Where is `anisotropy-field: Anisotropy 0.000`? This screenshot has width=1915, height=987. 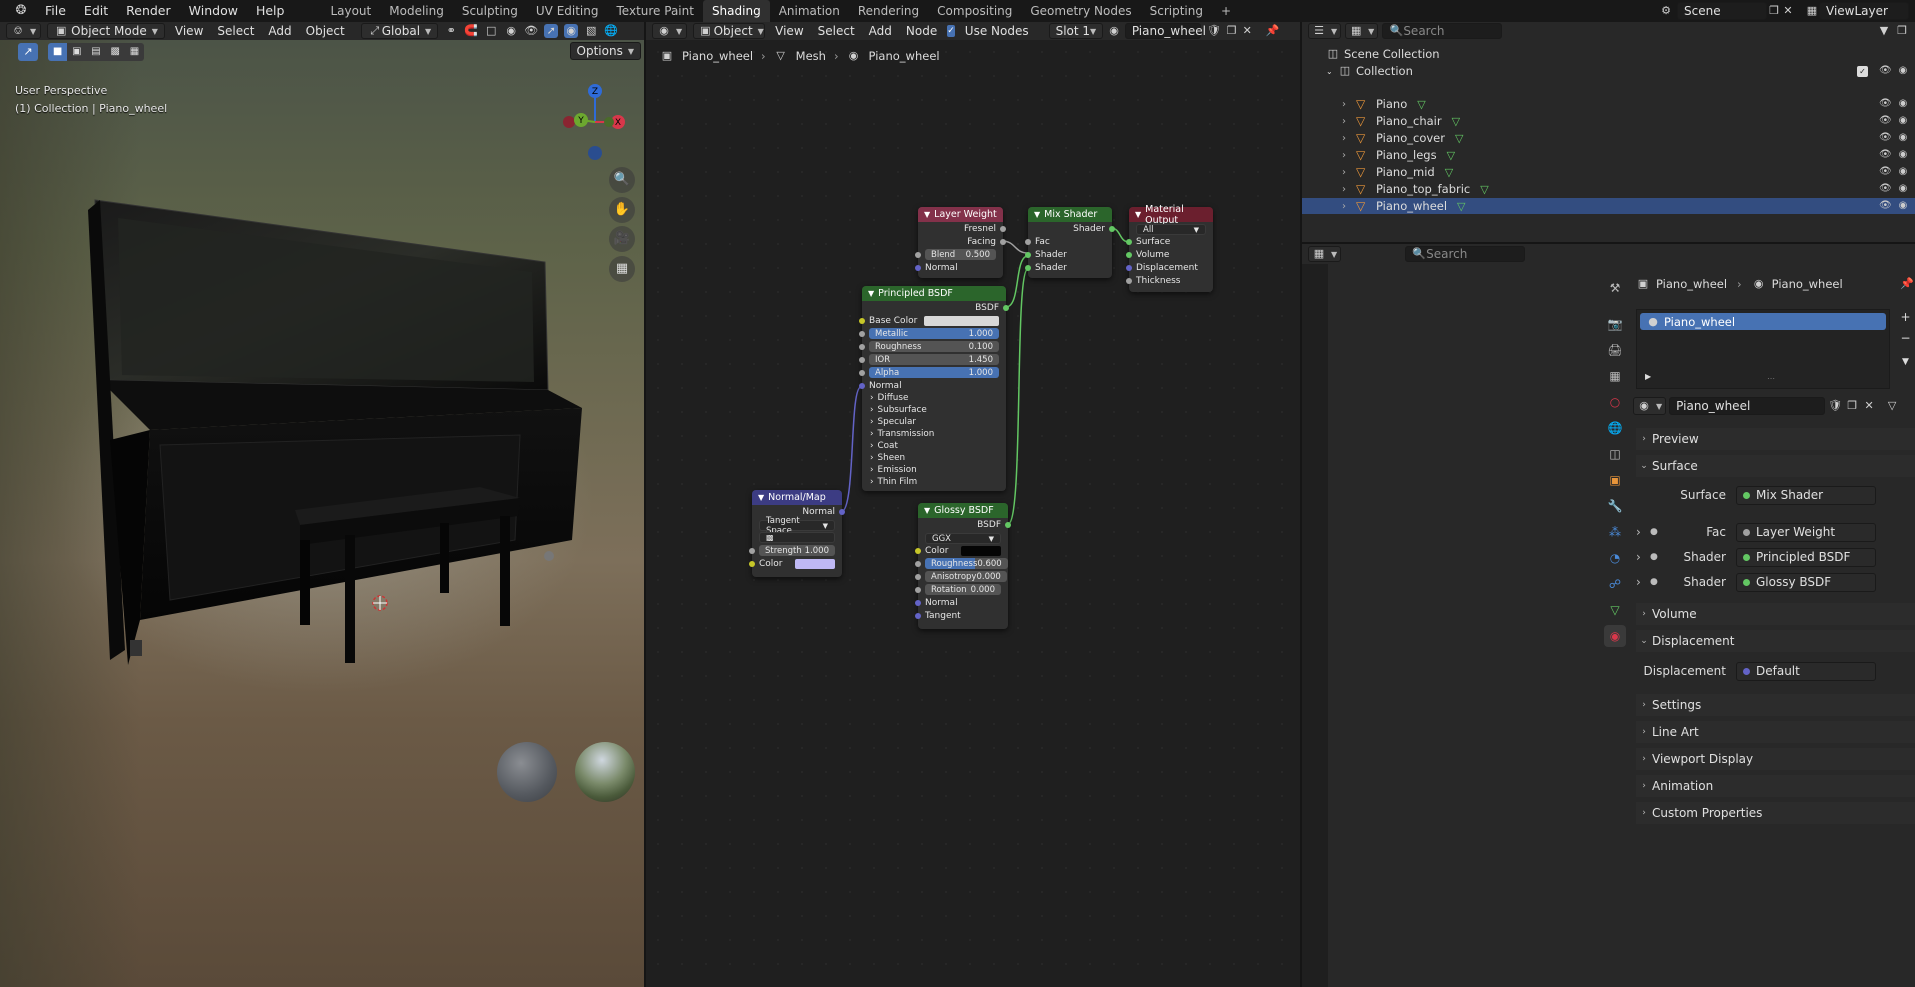 anisotropy-field: Anisotropy 0.000 is located at coordinates (966, 576).